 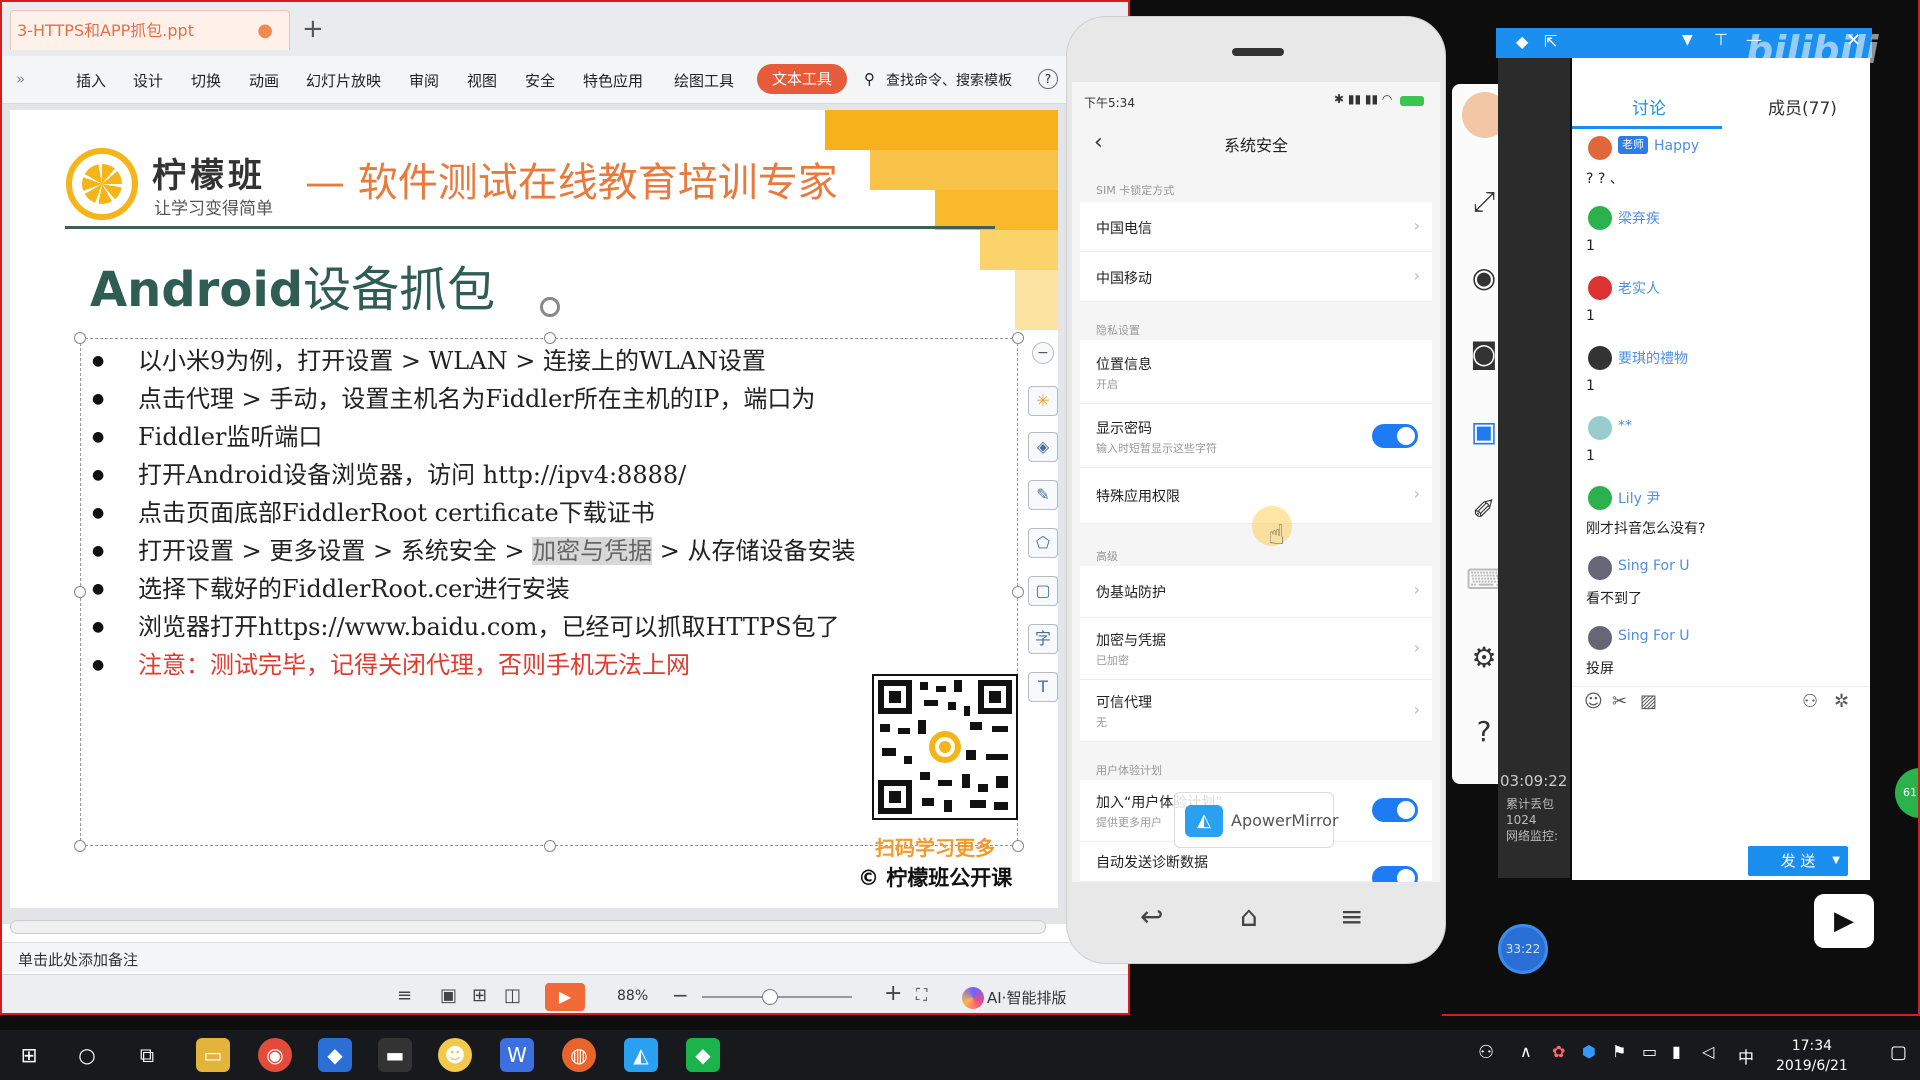 What do you see at coordinates (87, 1055) in the screenshot?
I see `search-circle-icon: ○` at bounding box center [87, 1055].